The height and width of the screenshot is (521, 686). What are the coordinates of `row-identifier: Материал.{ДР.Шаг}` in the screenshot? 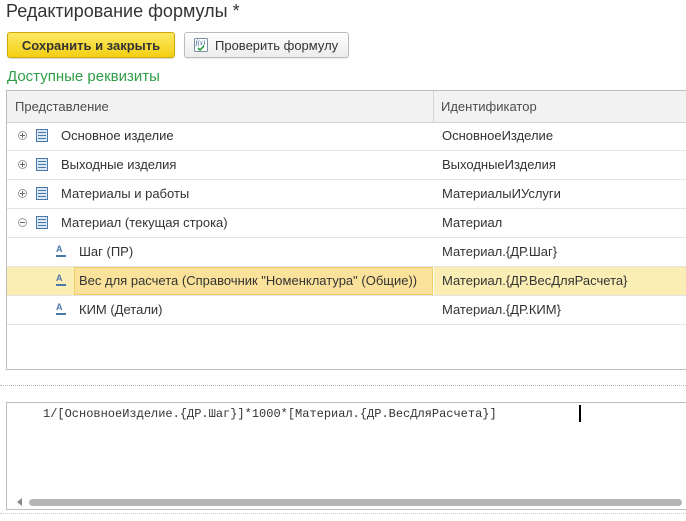 It's located at (500, 251).